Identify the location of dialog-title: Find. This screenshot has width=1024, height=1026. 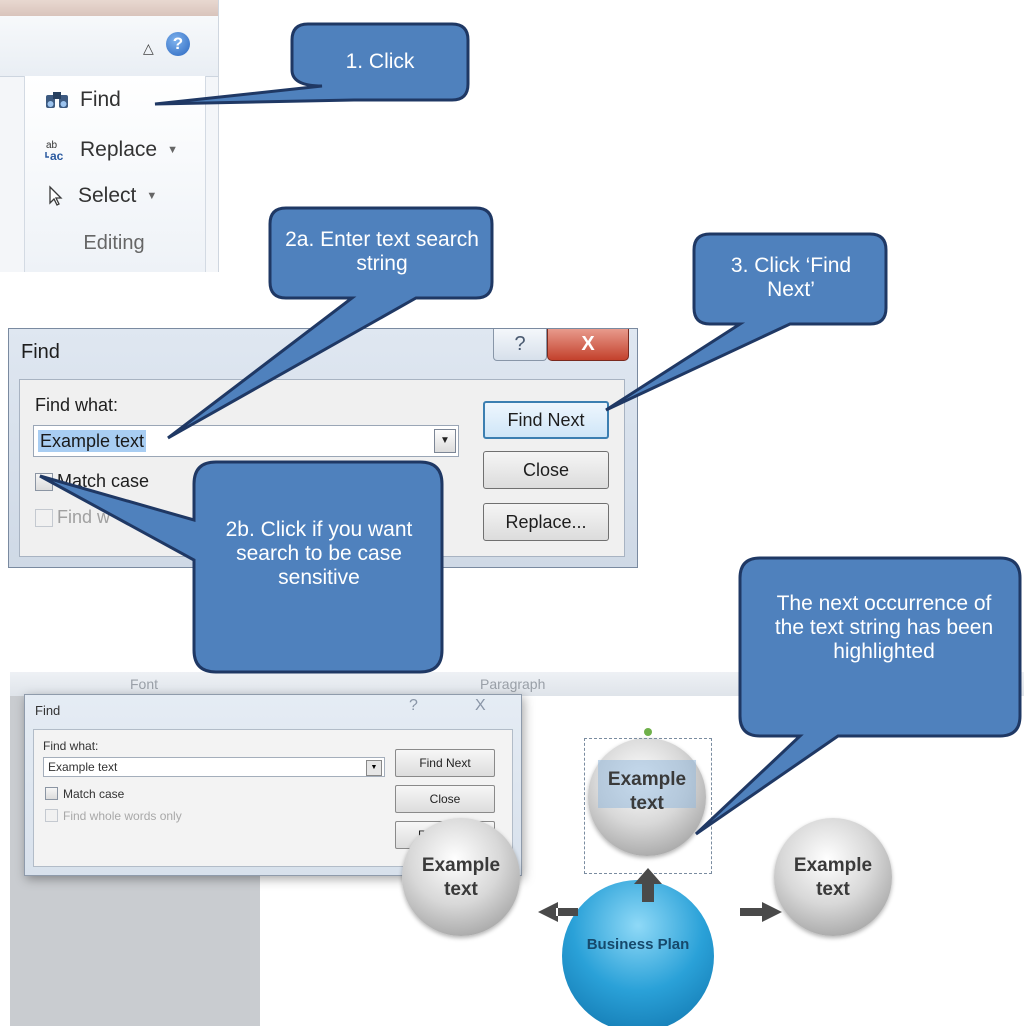
(40, 352).